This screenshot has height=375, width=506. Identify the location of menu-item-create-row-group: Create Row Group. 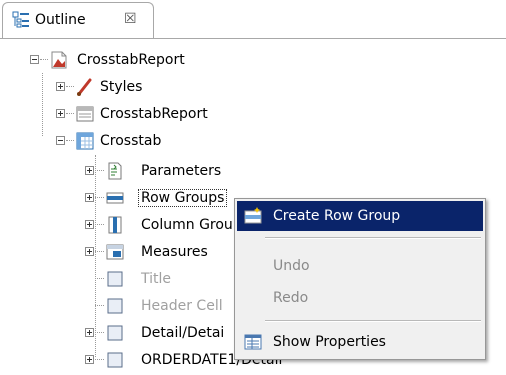
(360, 216).